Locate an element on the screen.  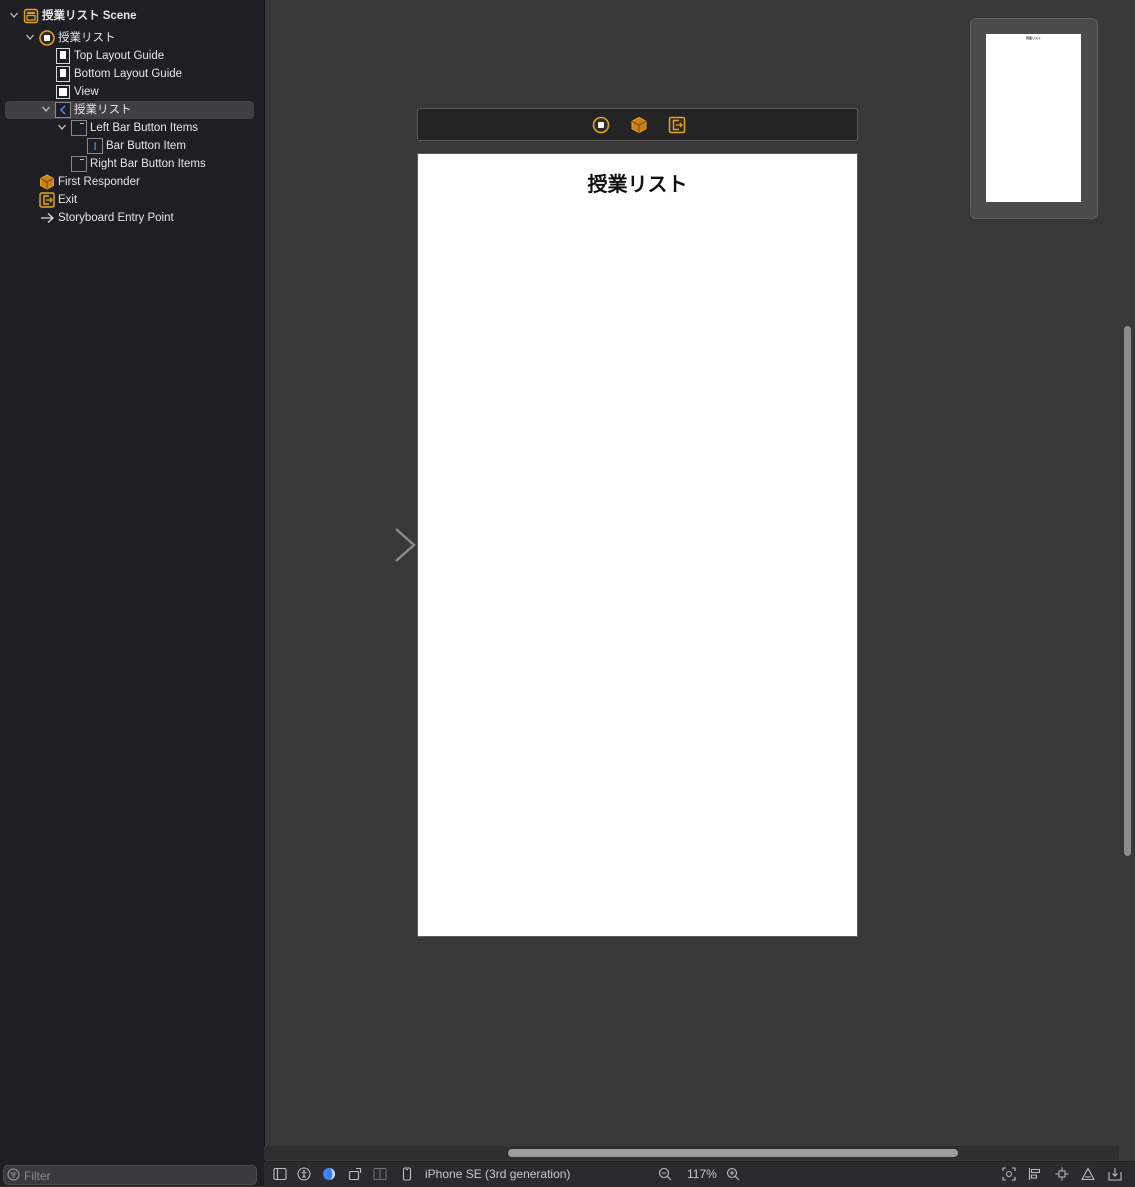
outline-item-label: View is located at coordinates (86, 92).